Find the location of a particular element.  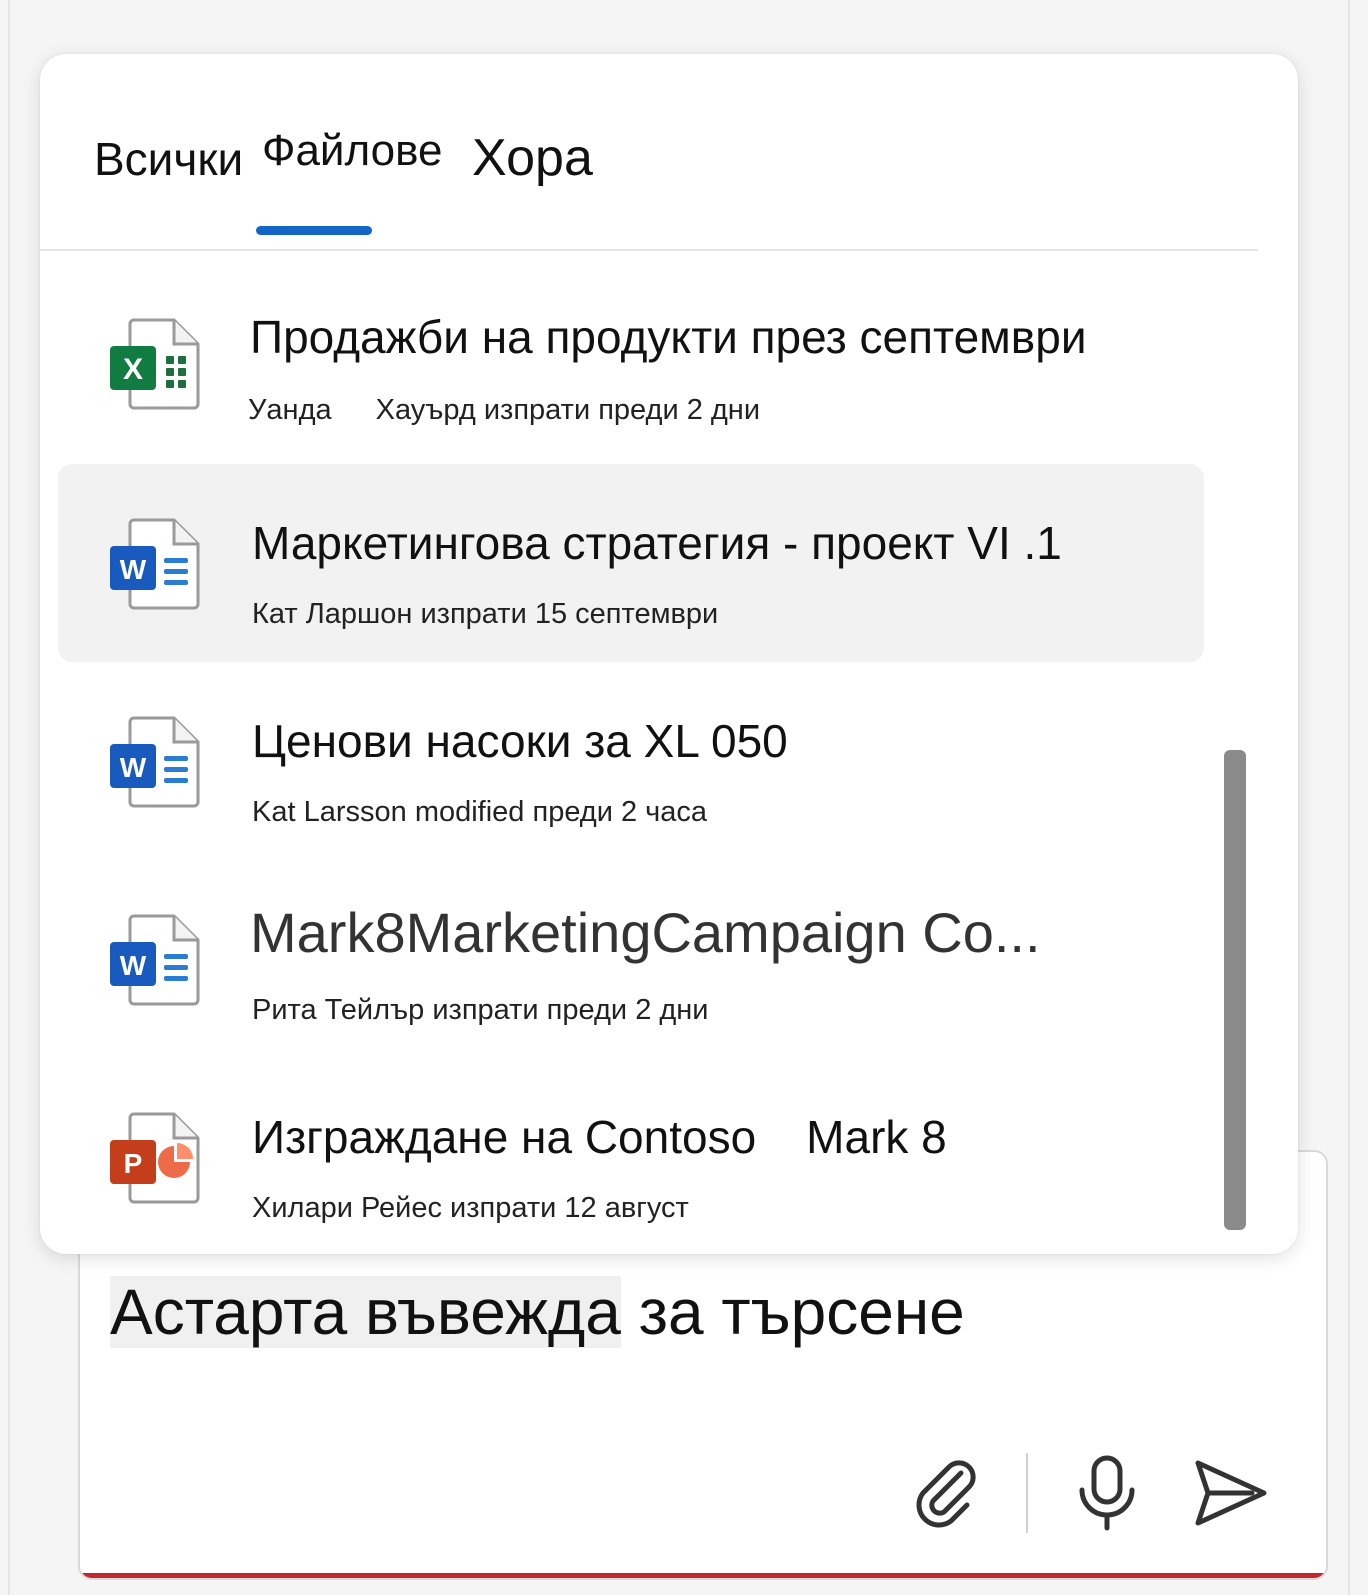

file-title: Продажби на продукти през септември is located at coordinates (668, 337).